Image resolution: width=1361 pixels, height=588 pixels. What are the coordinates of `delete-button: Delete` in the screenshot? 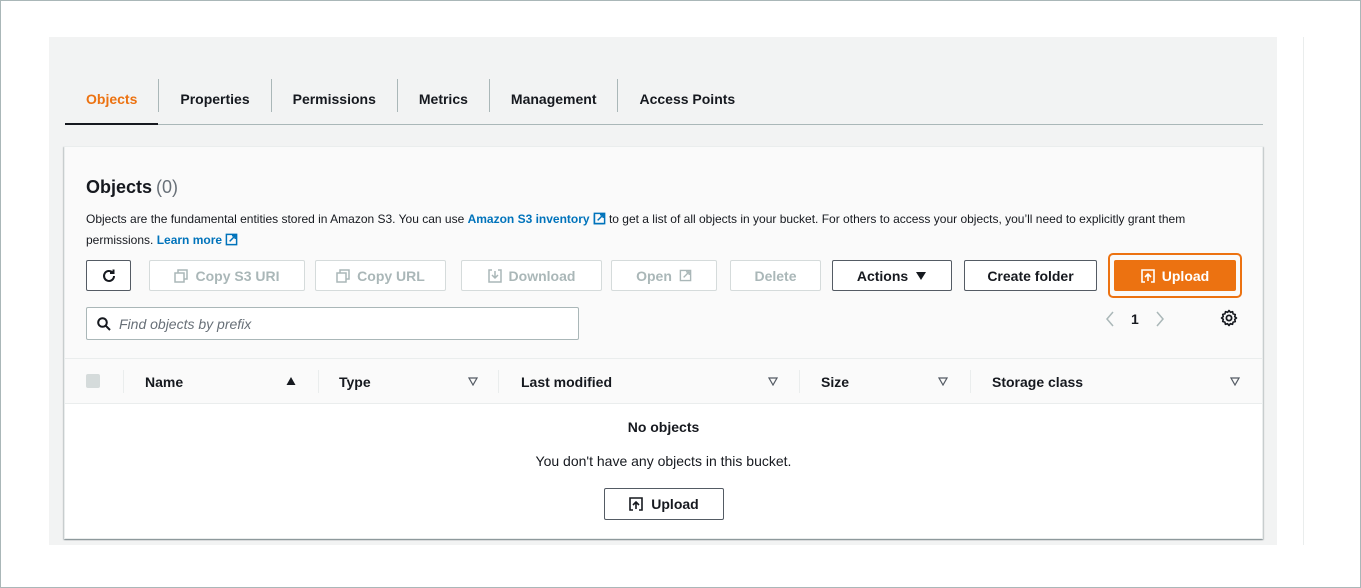 It's located at (775, 275).